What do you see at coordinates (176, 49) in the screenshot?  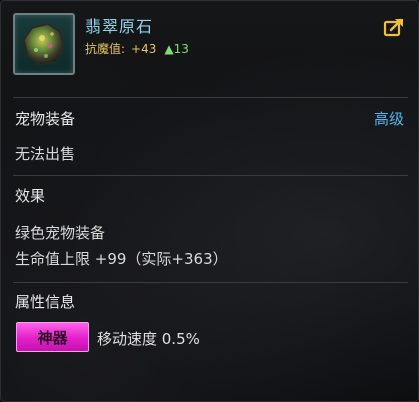 I see `resist-stat-upgrade: ▲13` at bounding box center [176, 49].